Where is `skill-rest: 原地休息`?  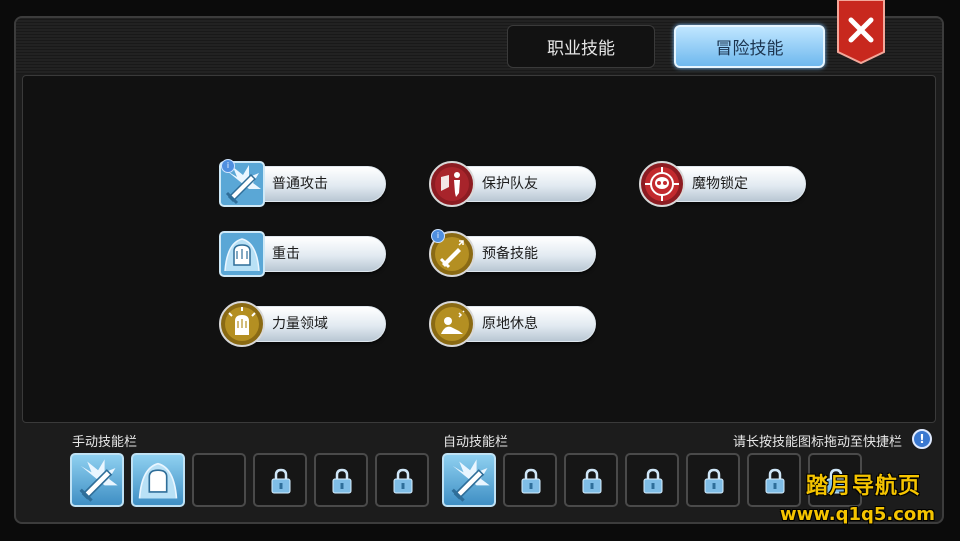
skill-rest: 原地休息 is located at coordinates (514, 324).